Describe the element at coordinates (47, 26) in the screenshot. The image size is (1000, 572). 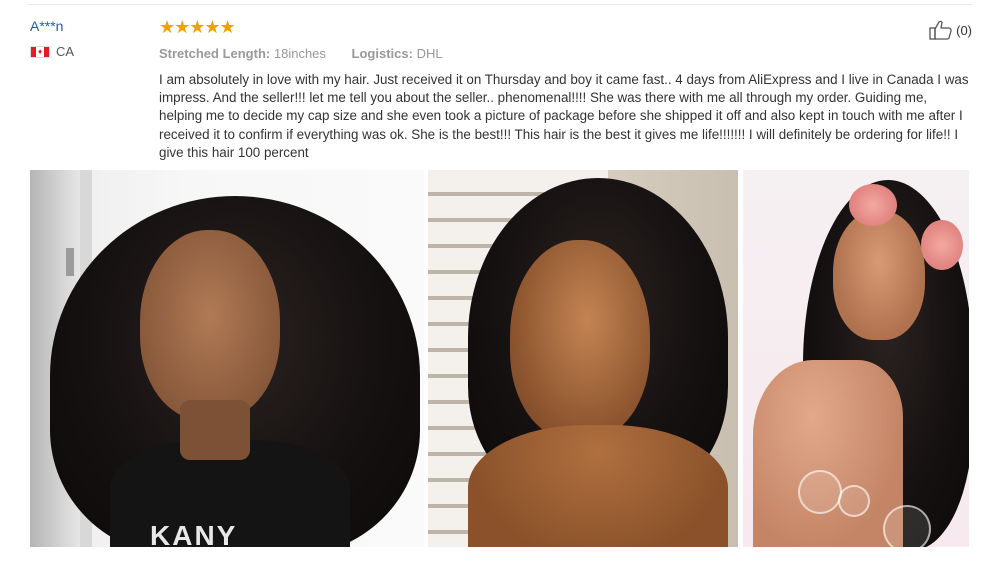
I see `reviewer-name: A***n` at that location.